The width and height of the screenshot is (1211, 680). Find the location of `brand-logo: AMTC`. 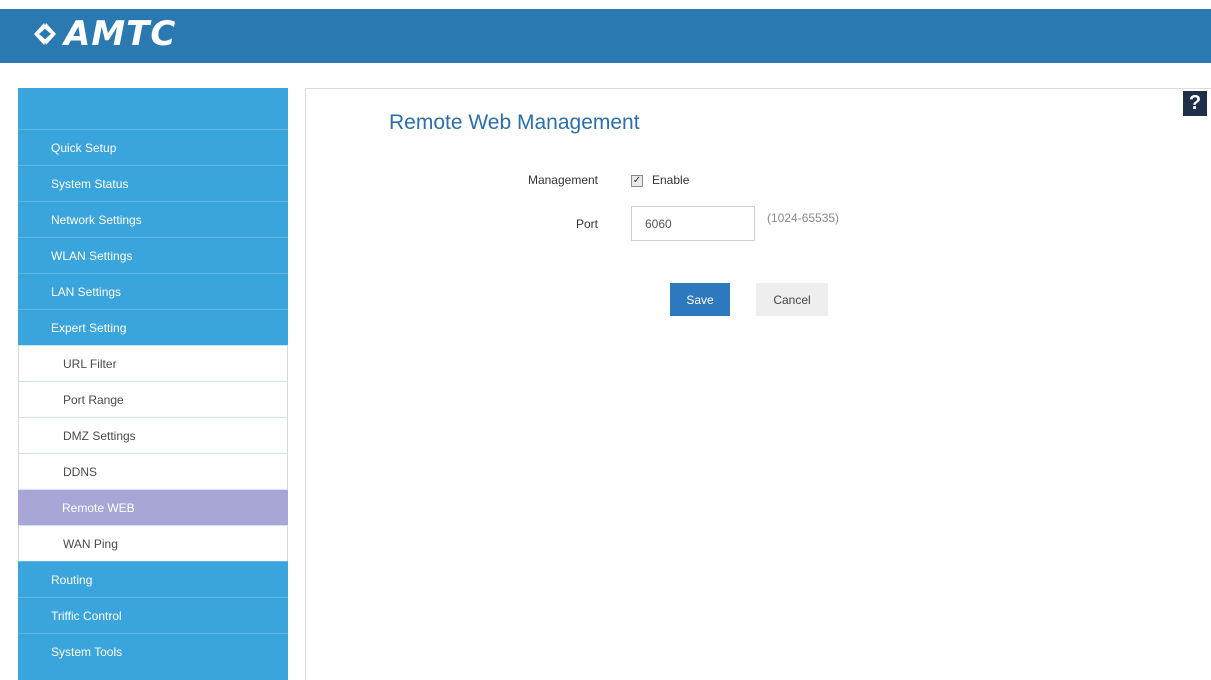

brand-logo: AMTC is located at coordinates (103, 34).